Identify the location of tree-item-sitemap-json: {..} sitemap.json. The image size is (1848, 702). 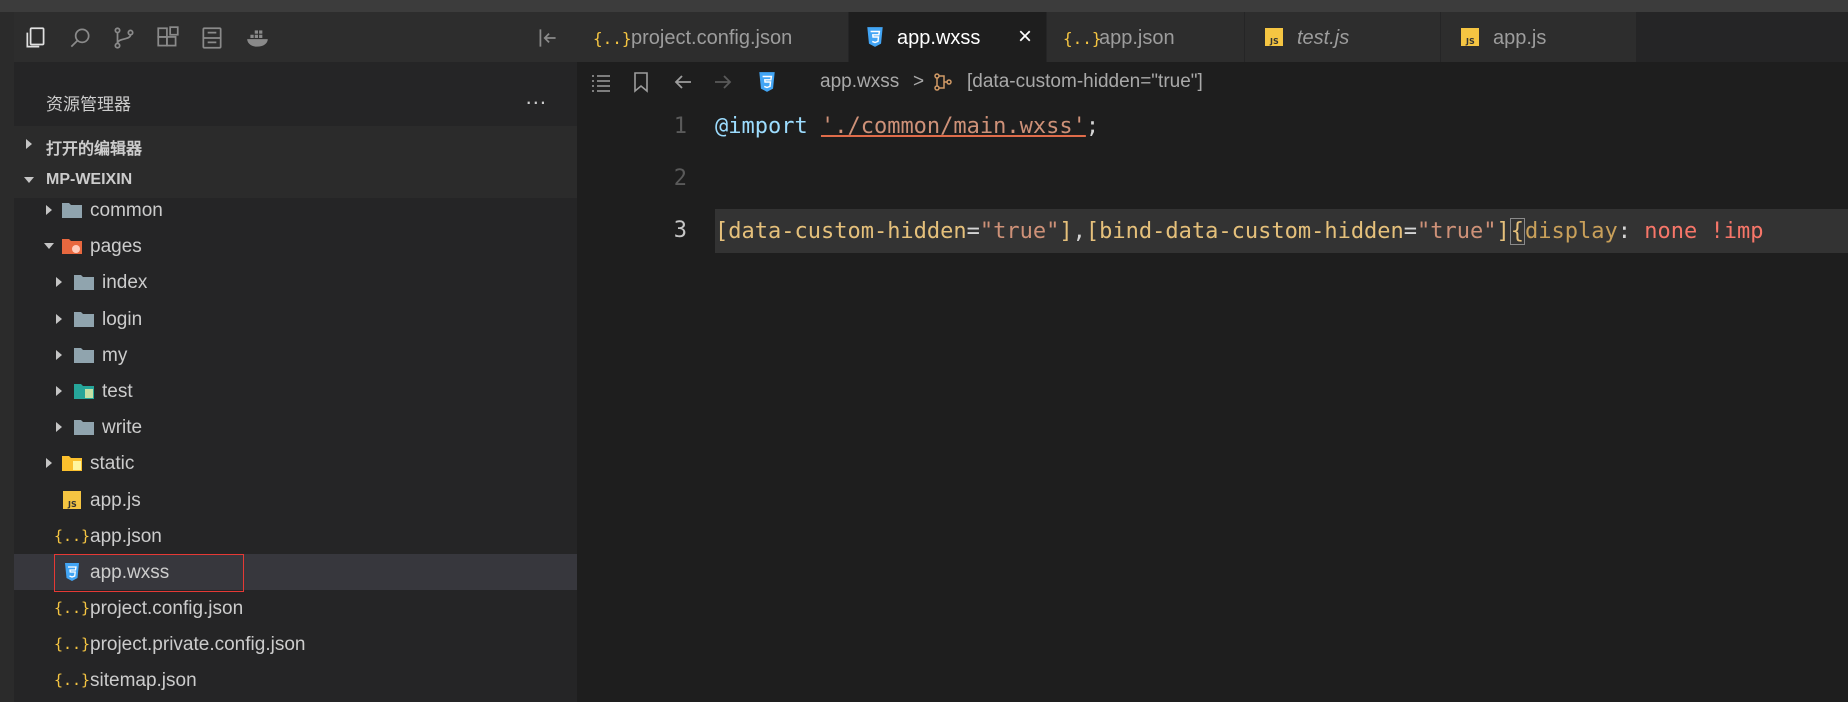
(295, 680).